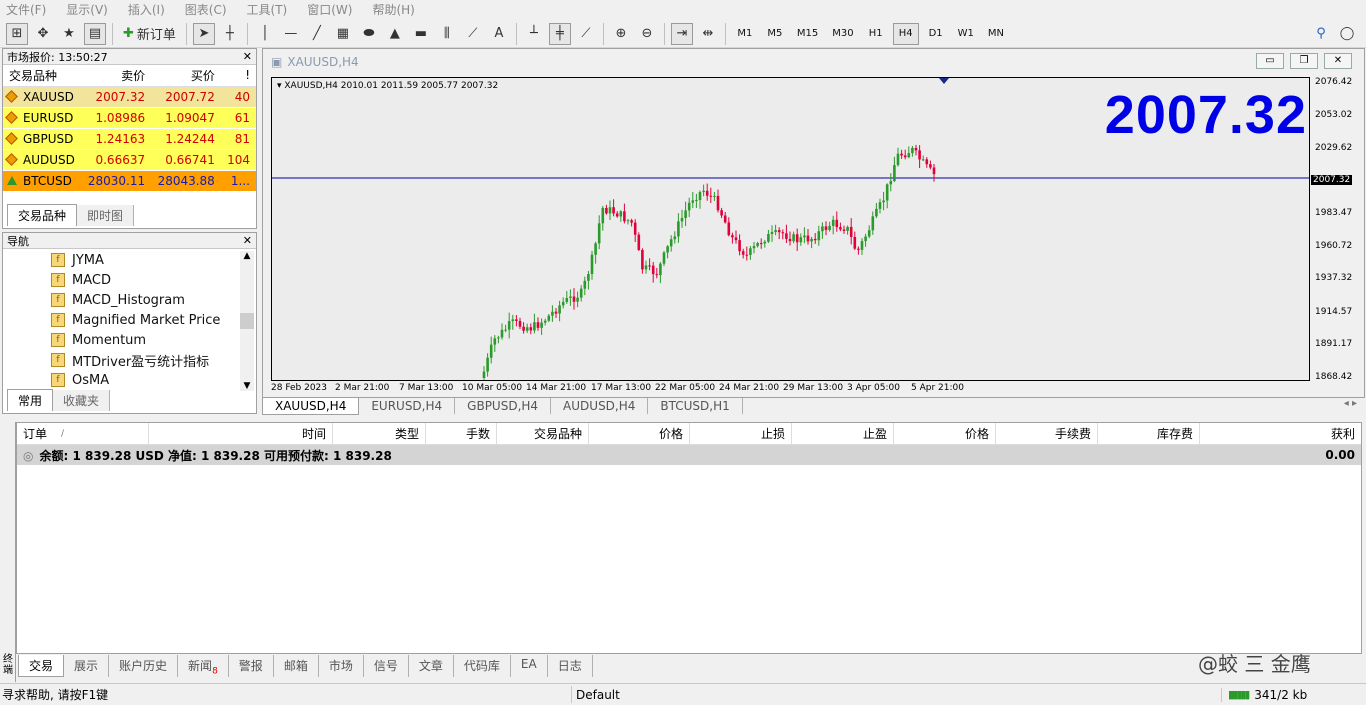 The width and height of the screenshot is (1366, 705). I want to click on profiles-icon: ✥, so click(43, 34).